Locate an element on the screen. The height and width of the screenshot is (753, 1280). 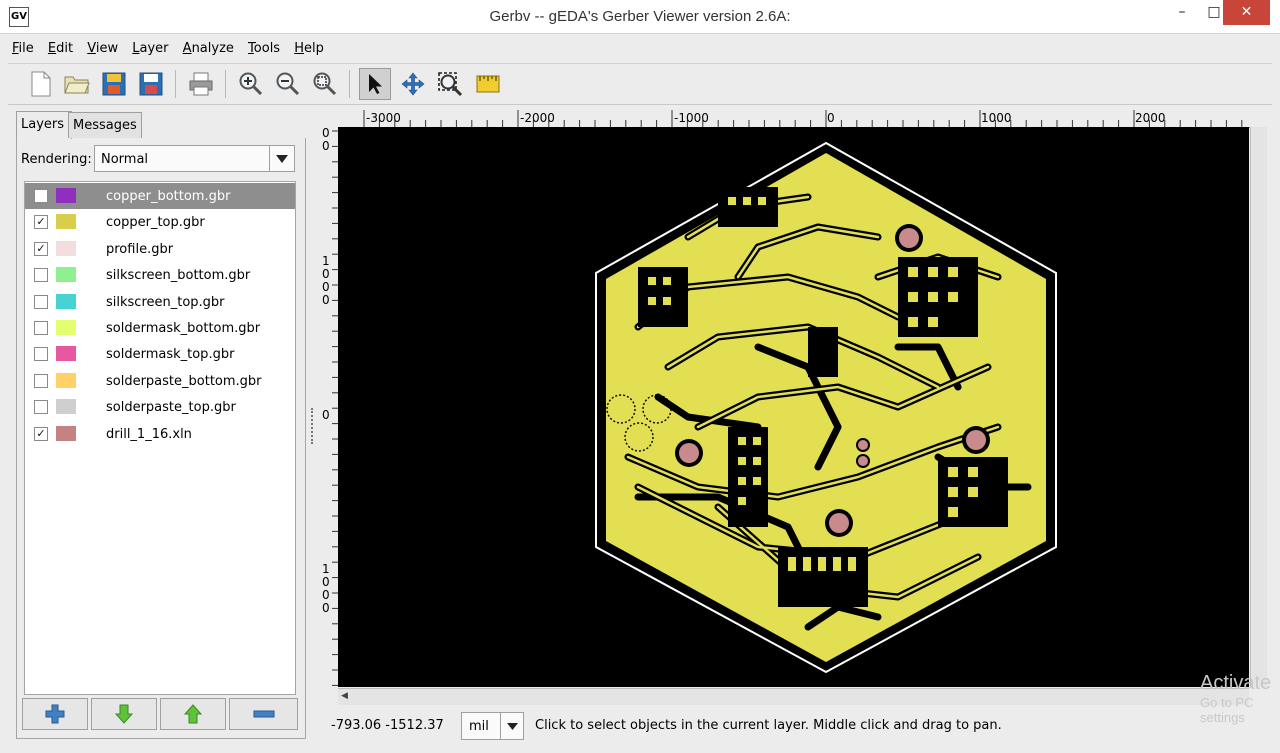
layer-row: silkscreen_bottom.gbr is located at coordinates (160, 275).